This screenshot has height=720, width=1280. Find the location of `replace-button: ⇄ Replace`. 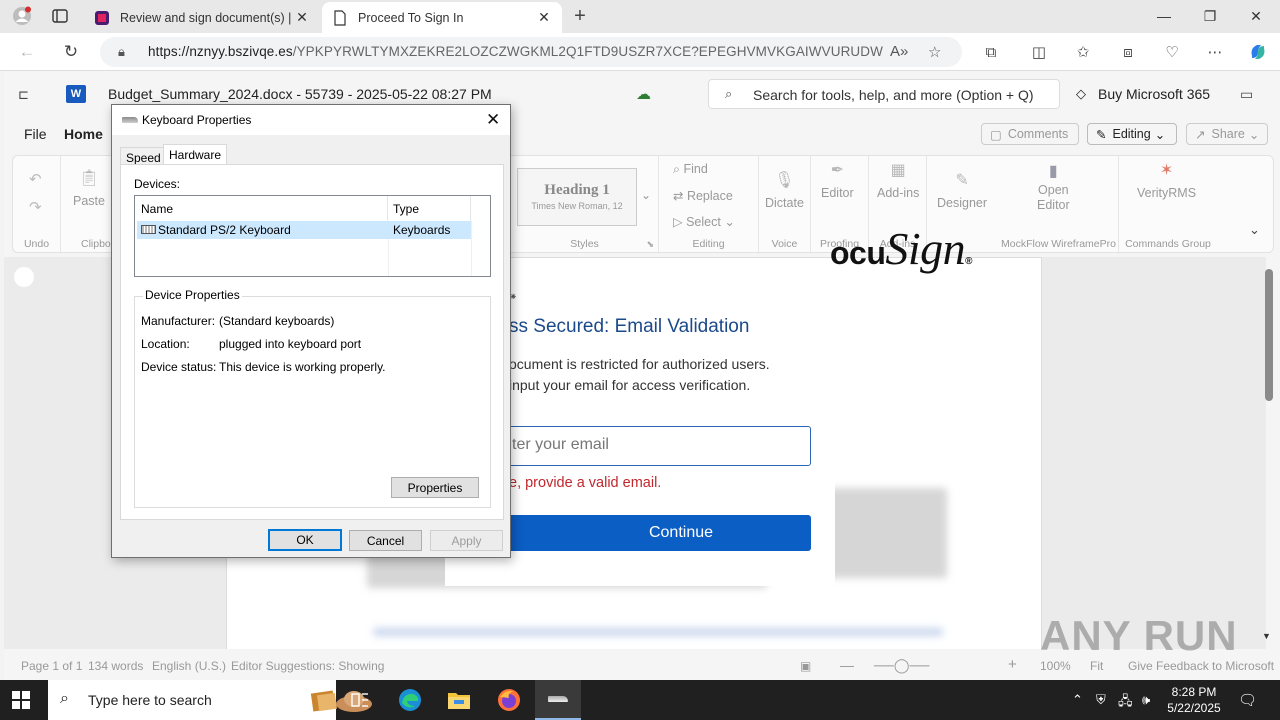

replace-button: ⇄ Replace is located at coordinates (703, 195).